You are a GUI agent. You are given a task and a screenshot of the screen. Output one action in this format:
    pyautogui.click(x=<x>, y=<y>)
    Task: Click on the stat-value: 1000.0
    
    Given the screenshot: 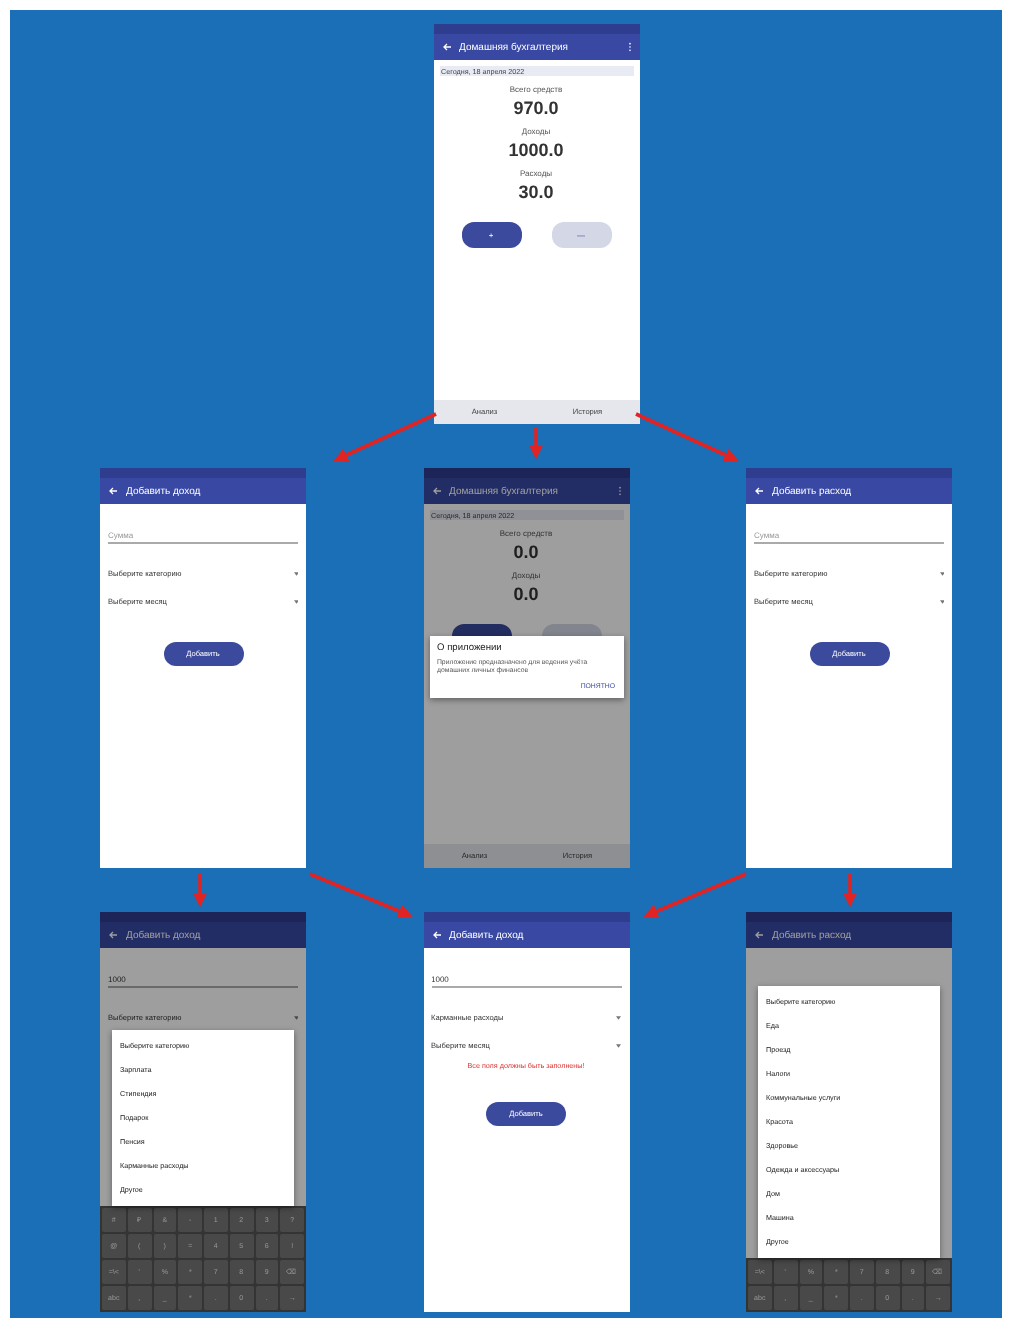 What is the action you would take?
    pyautogui.click(x=536, y=150)
    